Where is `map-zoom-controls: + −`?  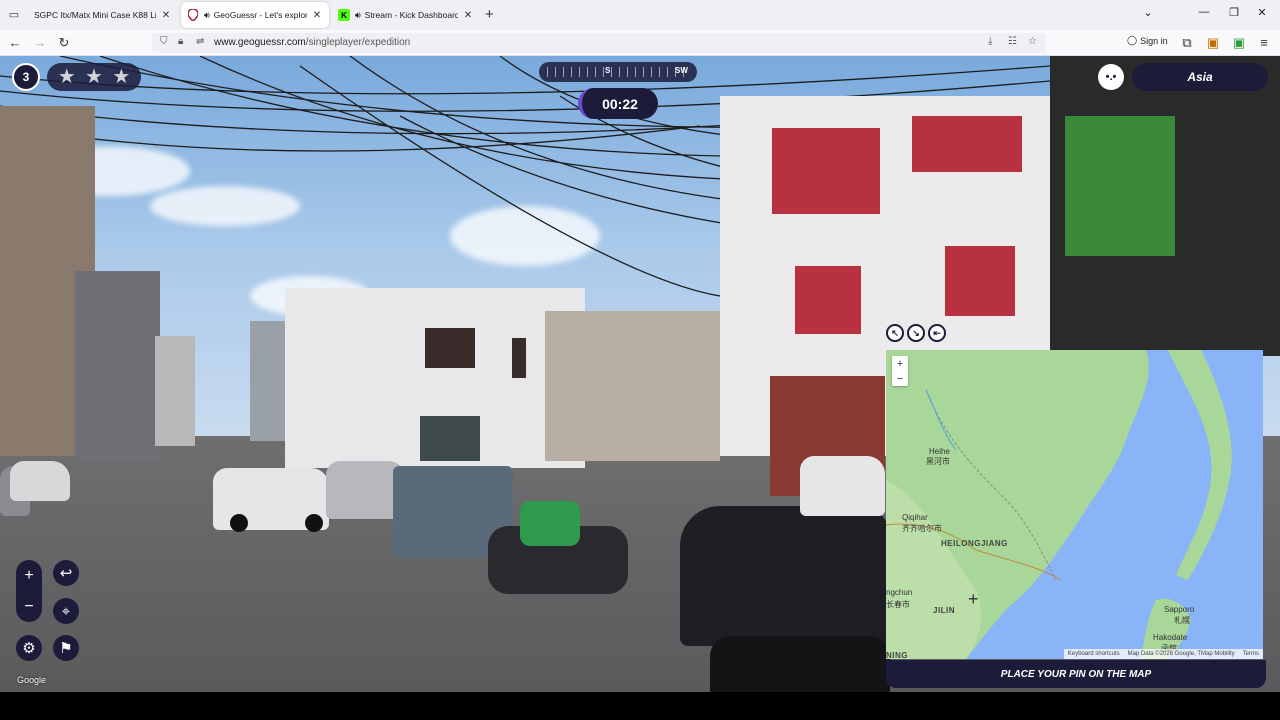 map-zoom-controls: + − is located at coordinates (900, 371).